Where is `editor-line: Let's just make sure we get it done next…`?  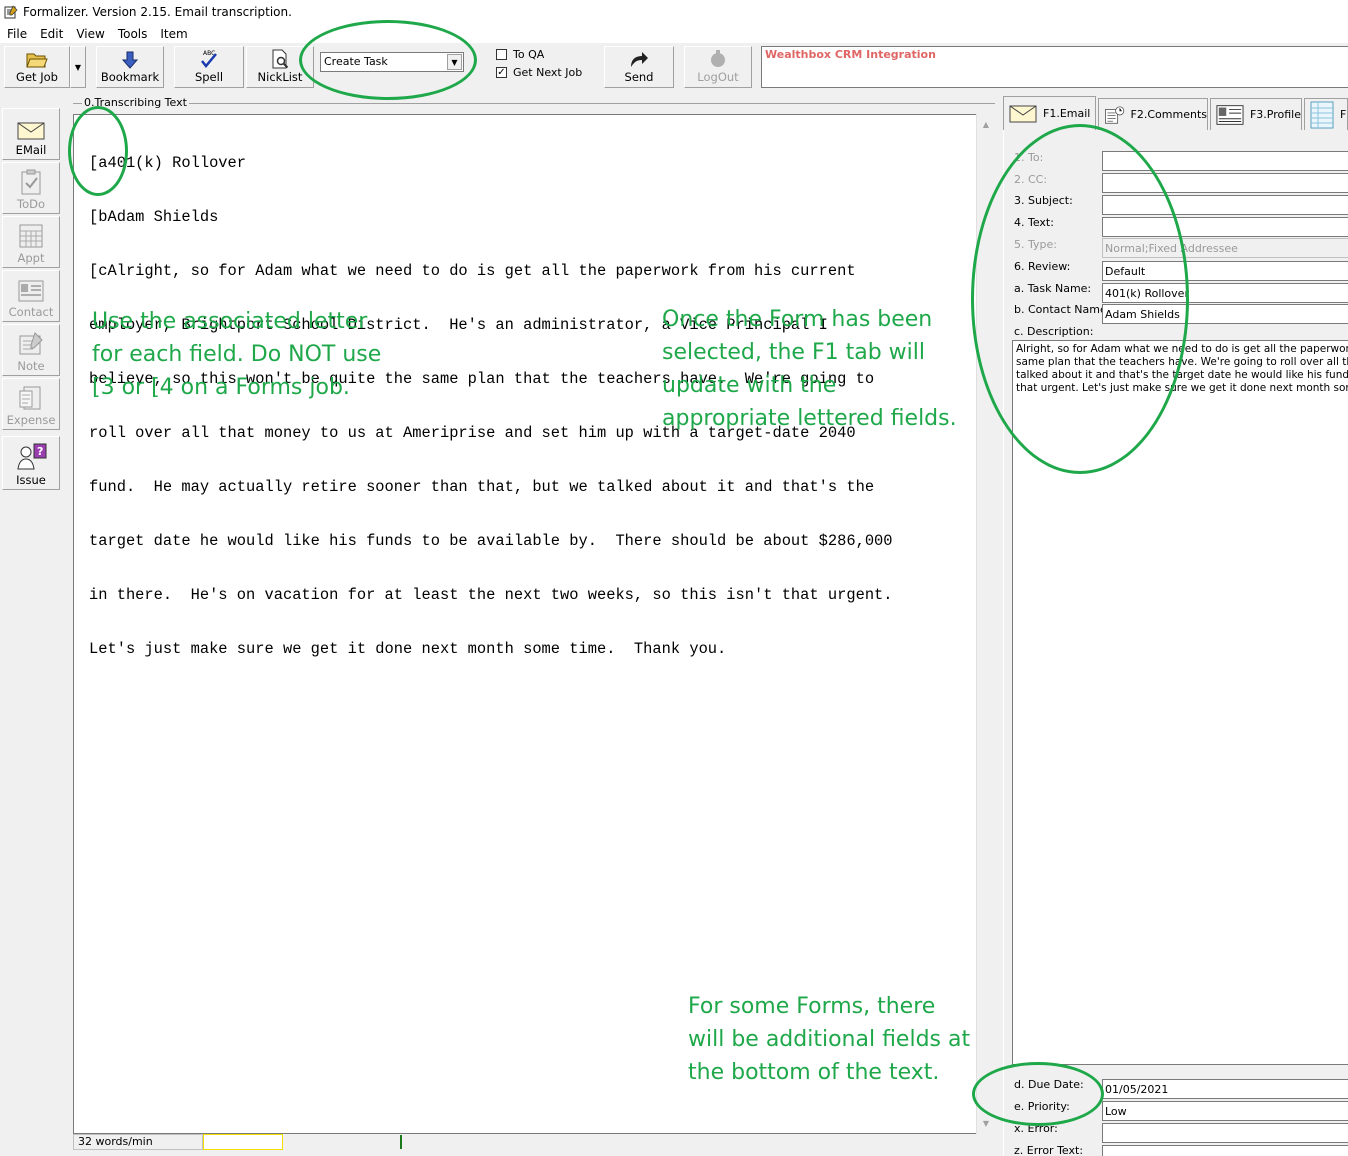 editor-line: Let's just make sure we get it done next… is located at coordinates (408, 649).